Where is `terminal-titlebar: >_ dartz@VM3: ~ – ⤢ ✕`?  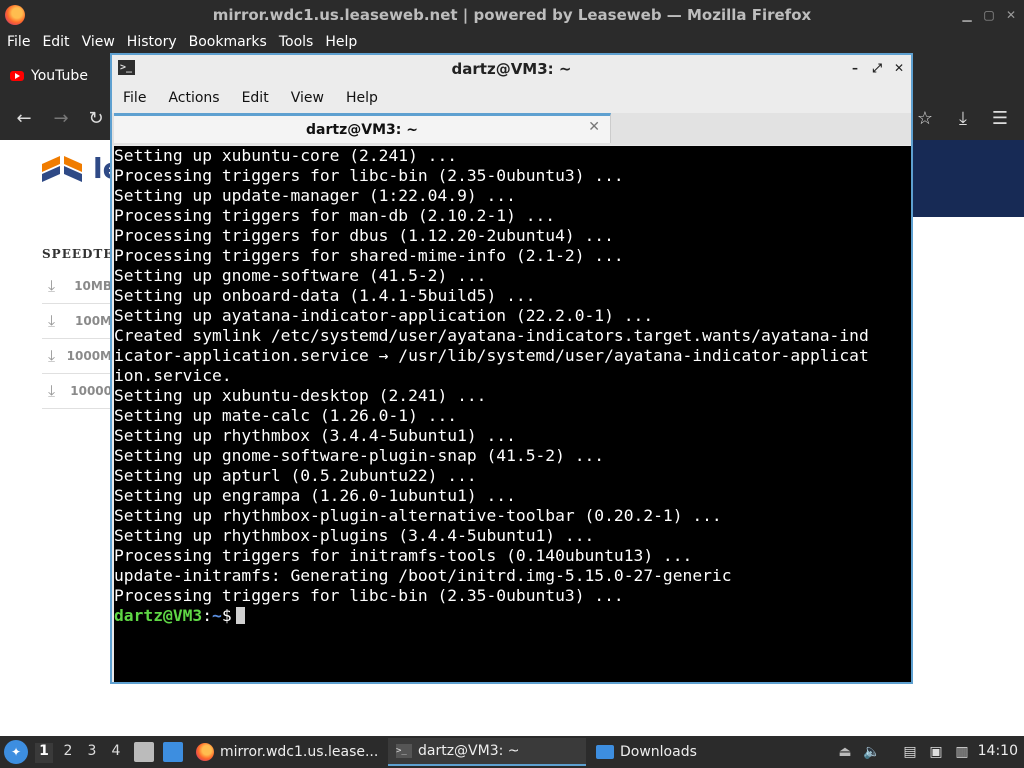
terminal-titlebar: >_ dartz@VM3: ~ – ⤢ ✕ is located at coordinates (511, 69).